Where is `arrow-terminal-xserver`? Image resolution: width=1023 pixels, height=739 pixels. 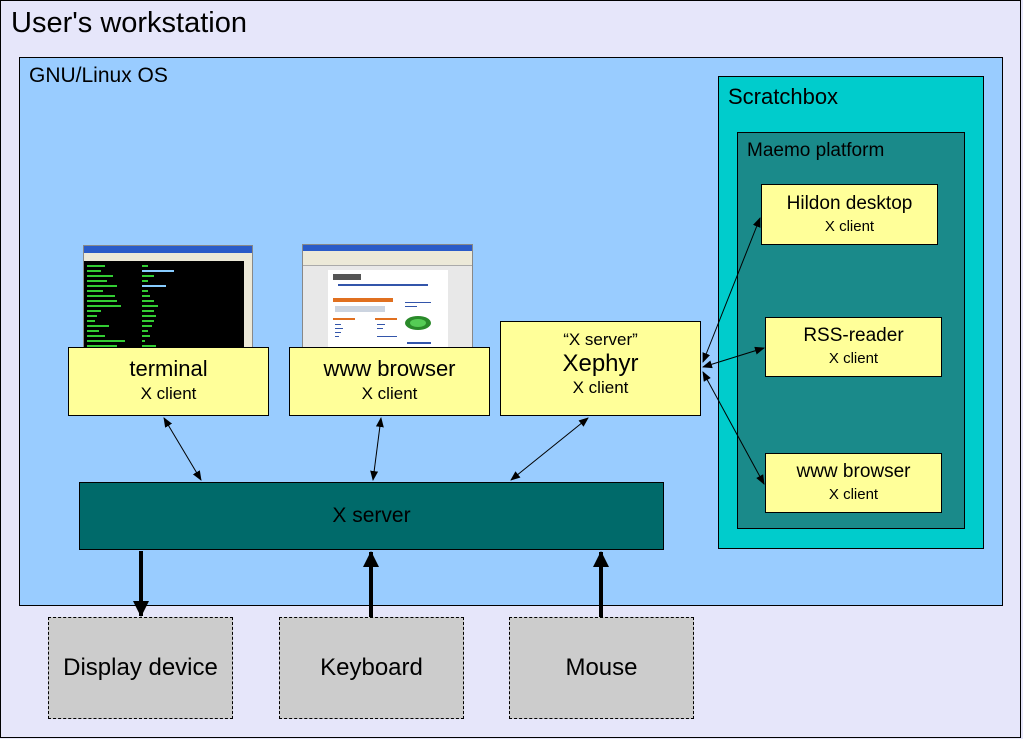 arrow-terminal-xserver is located at coordinates (182, 449).